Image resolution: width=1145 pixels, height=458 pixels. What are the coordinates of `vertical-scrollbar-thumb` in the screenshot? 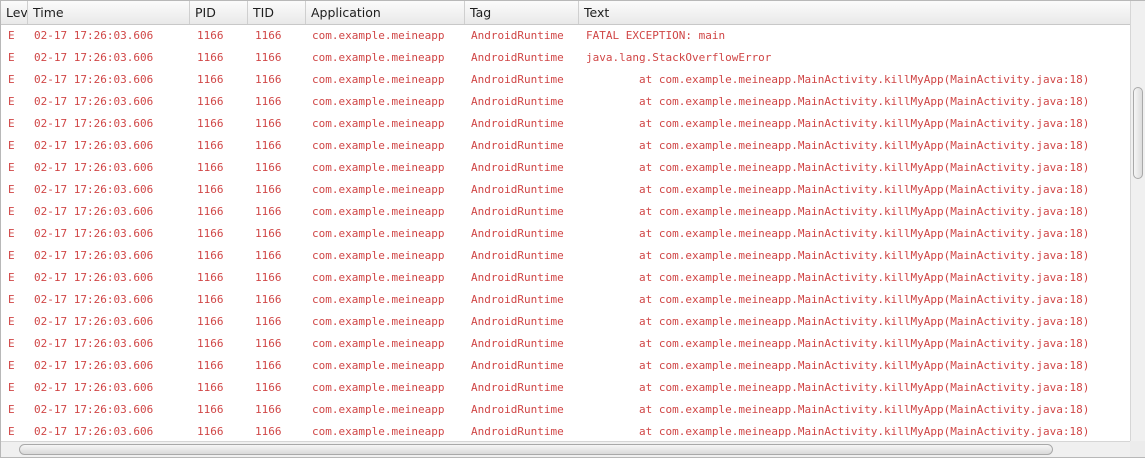 It's located at (1138, 133).